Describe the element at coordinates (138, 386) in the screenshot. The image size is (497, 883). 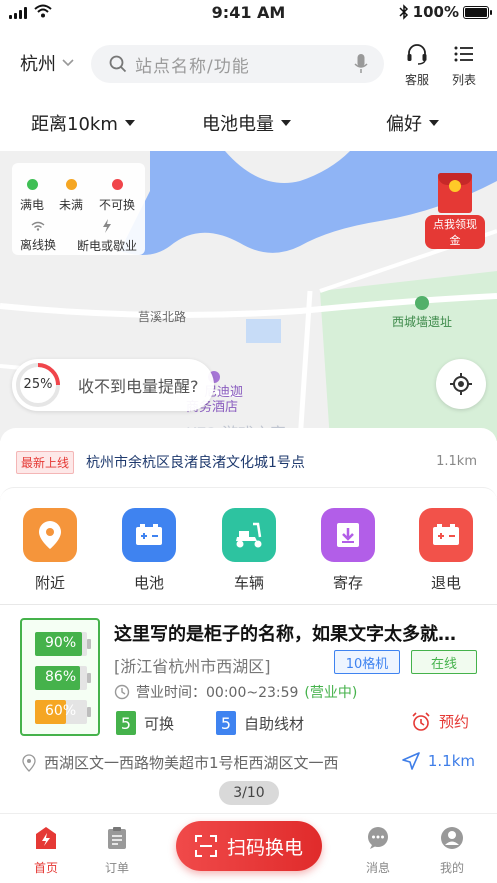
I see `reminder-text: 收不到电量提醒?` at that location.